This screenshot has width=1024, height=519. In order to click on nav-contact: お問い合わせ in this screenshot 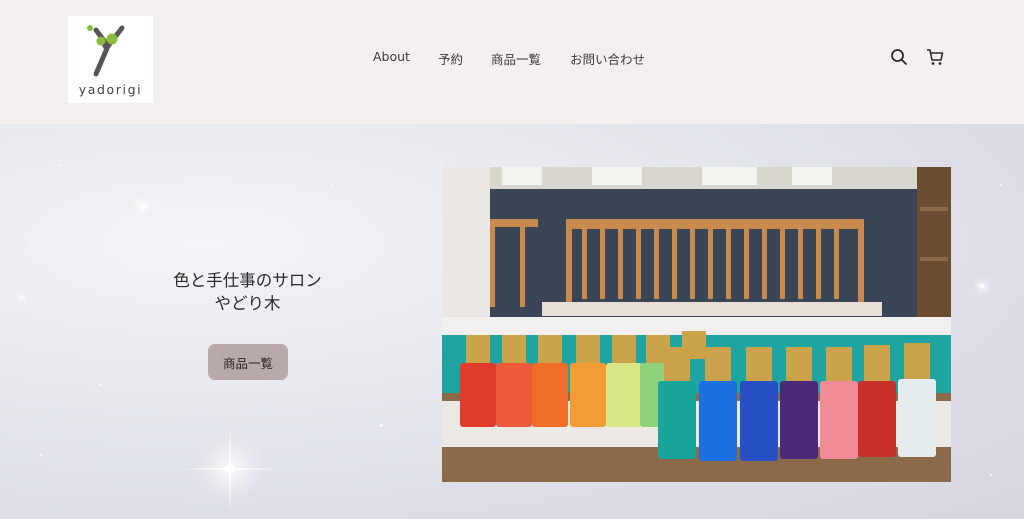, I will do `click(607, 58)`.